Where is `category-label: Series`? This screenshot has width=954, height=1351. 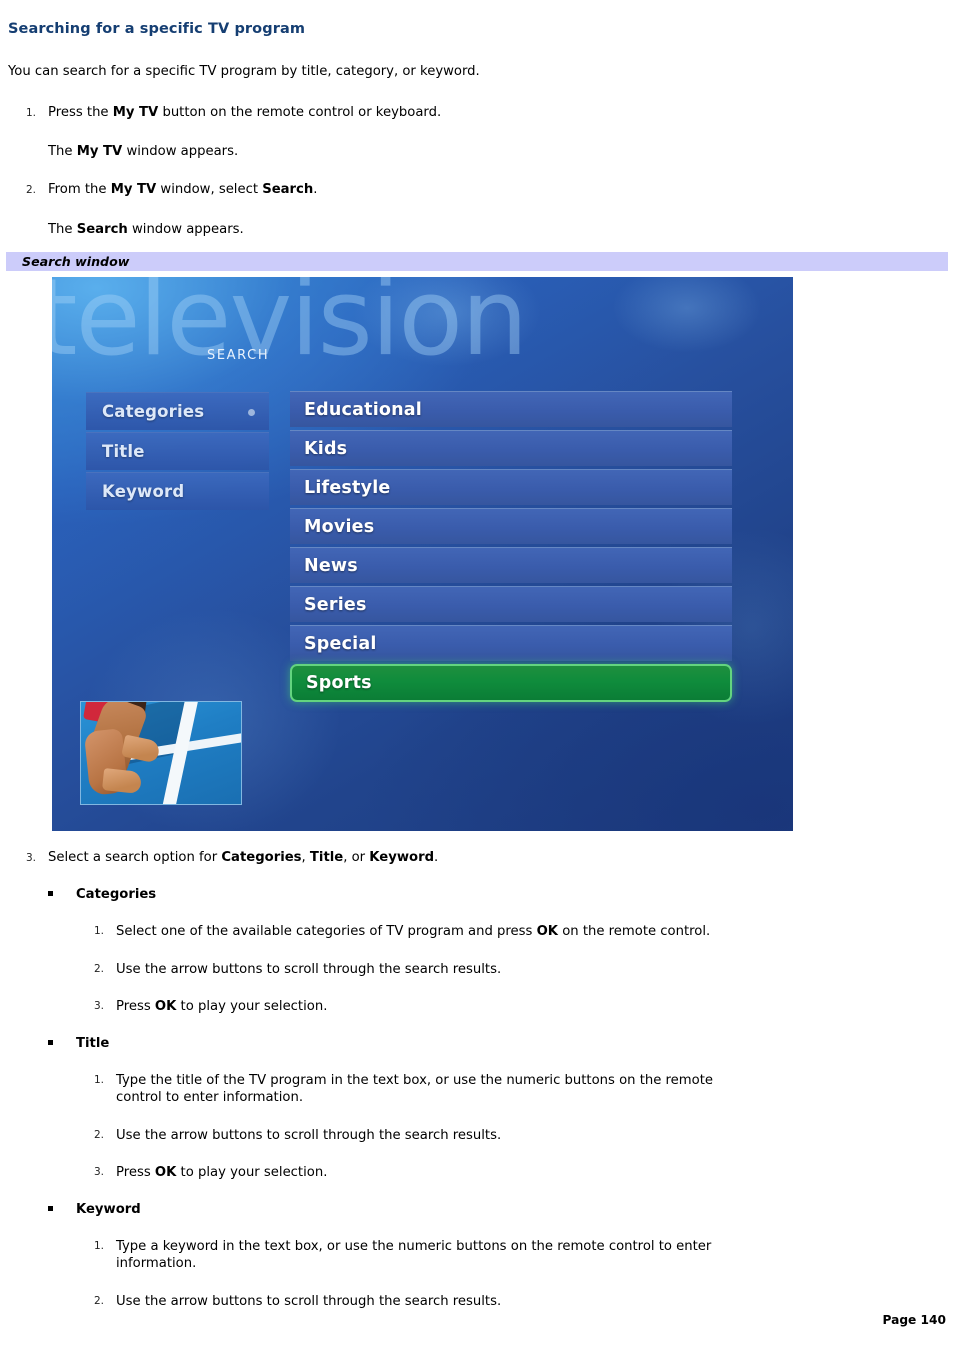 category-label: Series is located at coordinates (335, 605).